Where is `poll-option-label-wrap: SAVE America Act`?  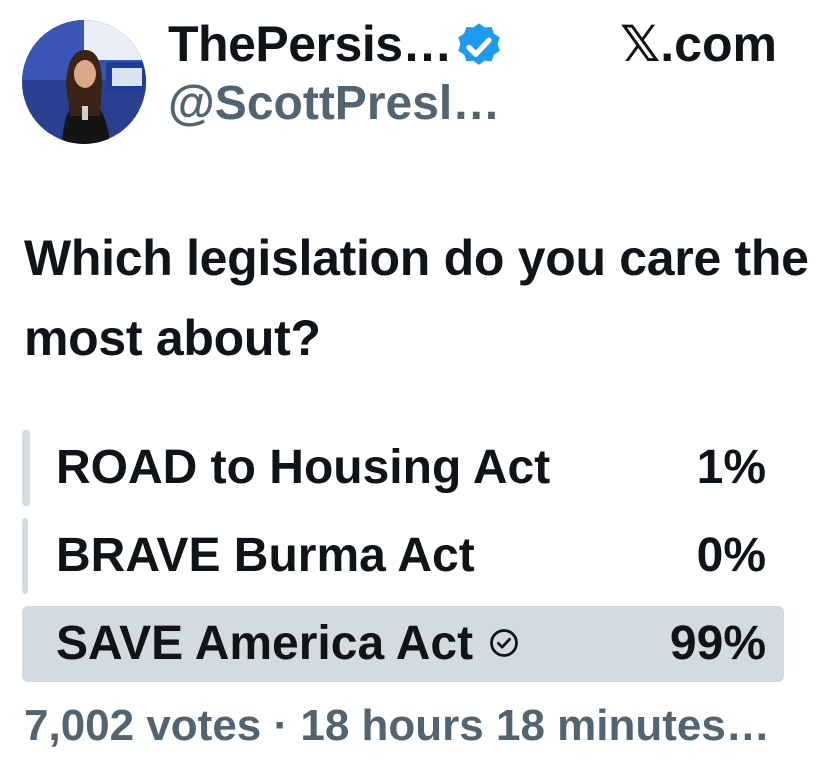 poll-option-label-wrap: SAVE America Act is located at coordinates (287, 644).